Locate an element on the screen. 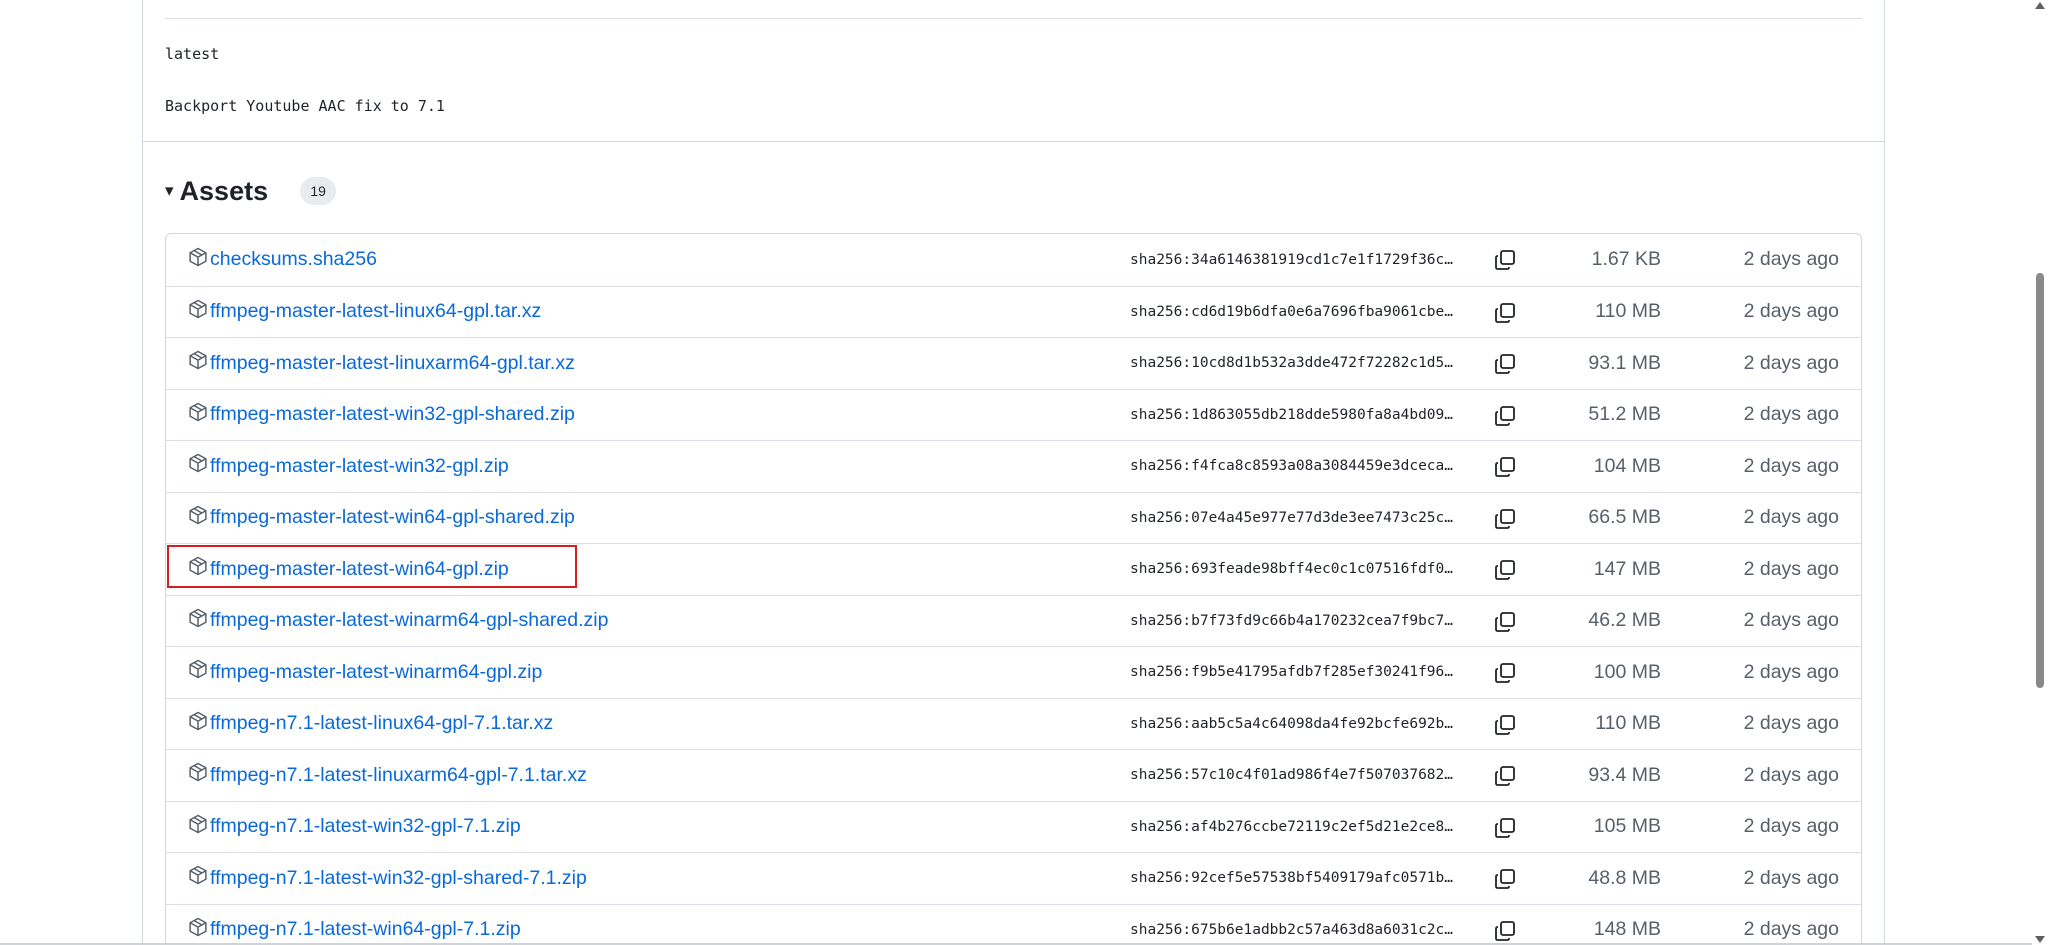 The image size is (2048, 945). asset-size: 1.67 KB is located at coordinates (1626, 259).